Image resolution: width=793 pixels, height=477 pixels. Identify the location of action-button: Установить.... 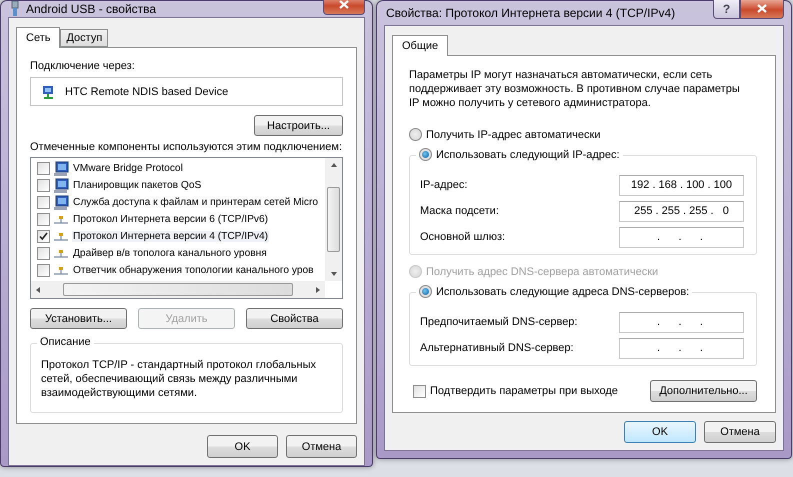
(78, 318).